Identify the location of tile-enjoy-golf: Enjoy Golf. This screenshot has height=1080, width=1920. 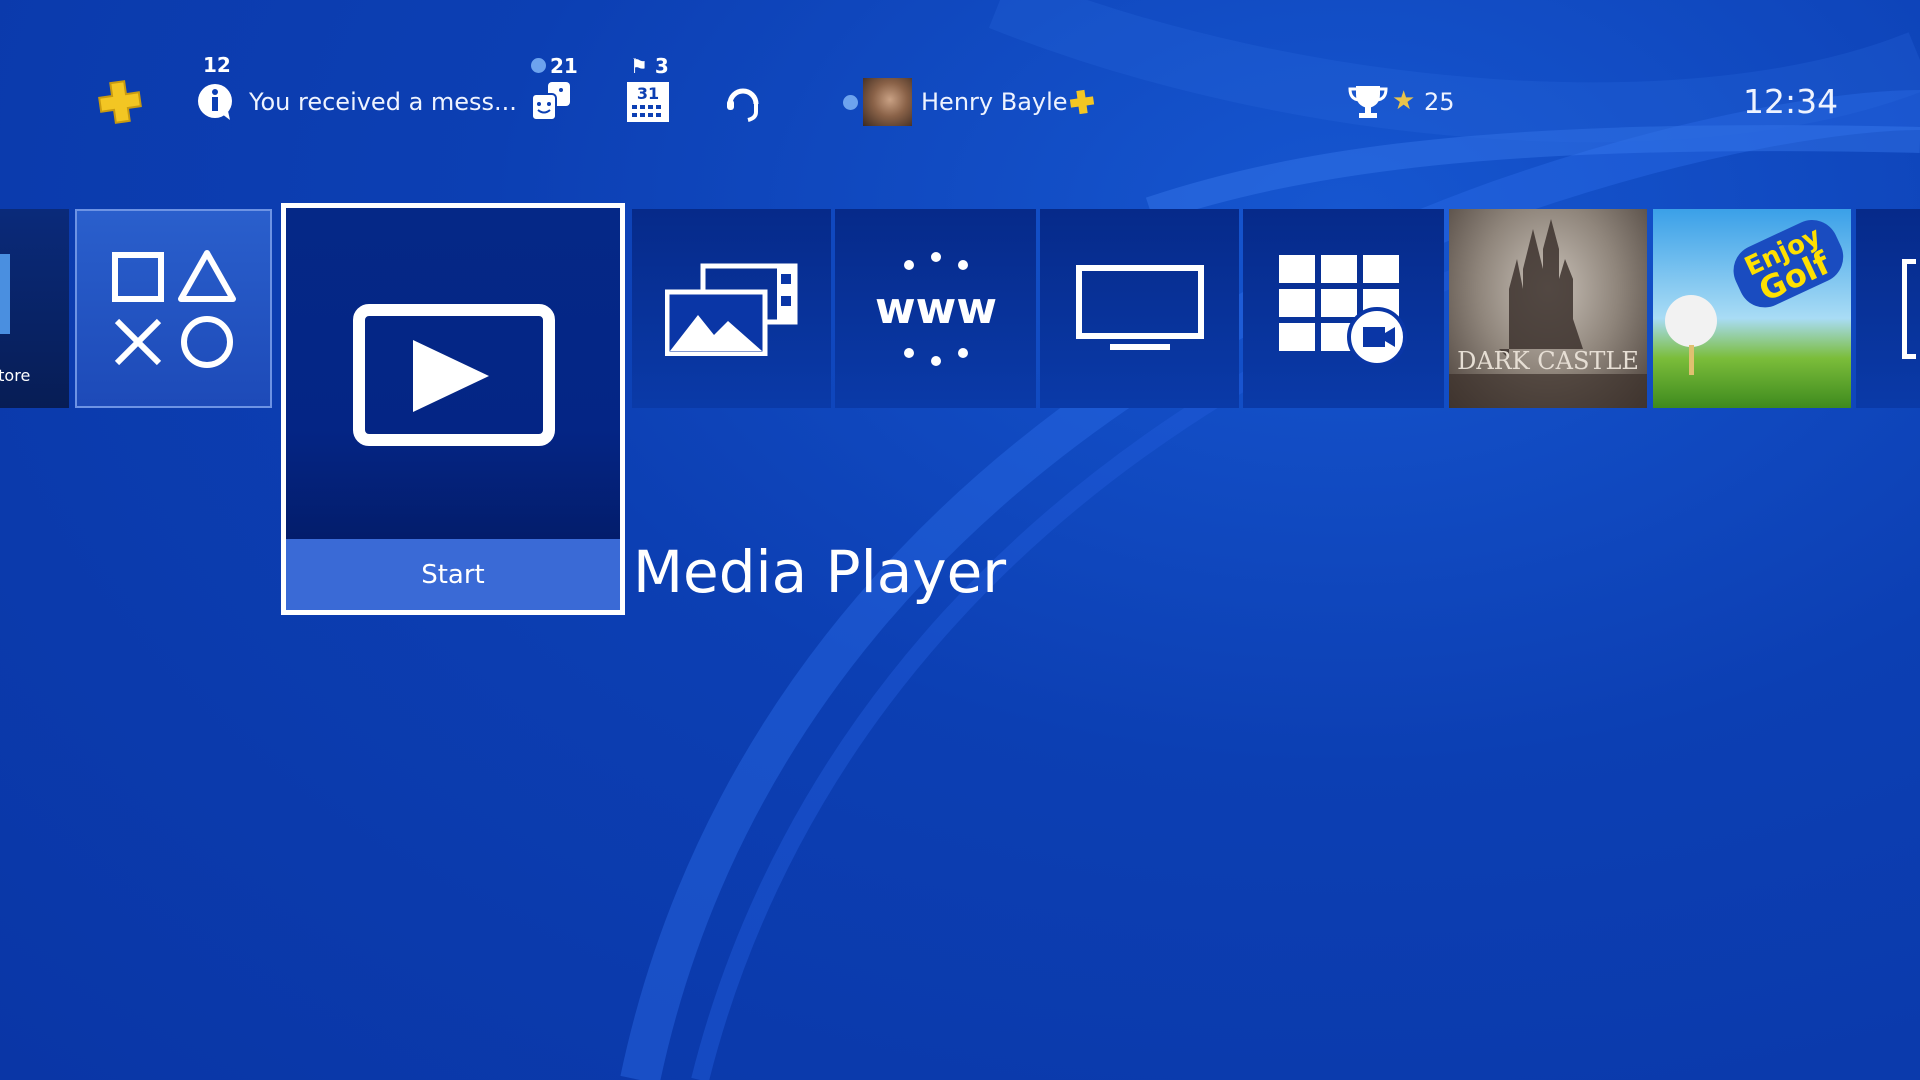
(1752, 308).